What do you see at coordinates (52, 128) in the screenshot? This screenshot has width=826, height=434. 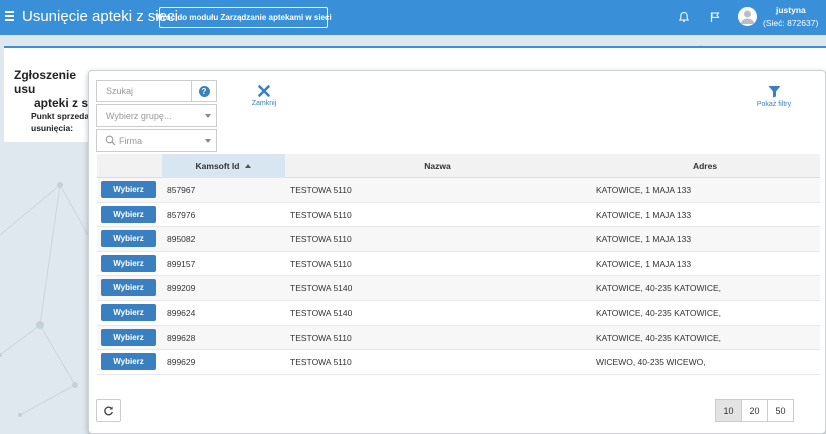 I see `point-of-sale-label-line2: usunięcia:` at bounding box center [52, 128].